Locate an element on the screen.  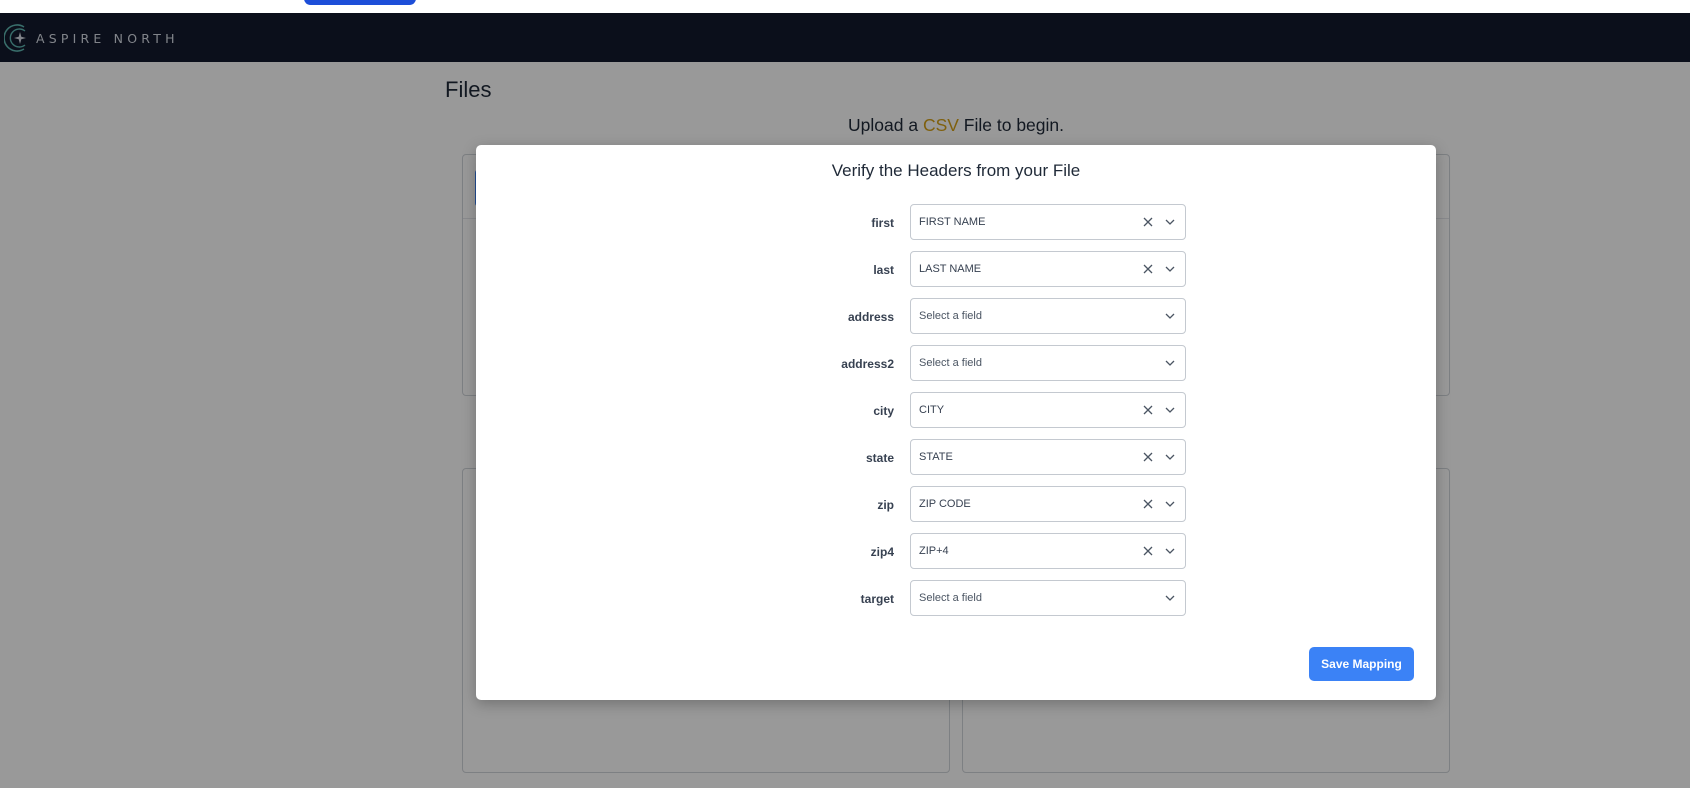
select-value: LAST NAME is located at coordinates (950, 269).